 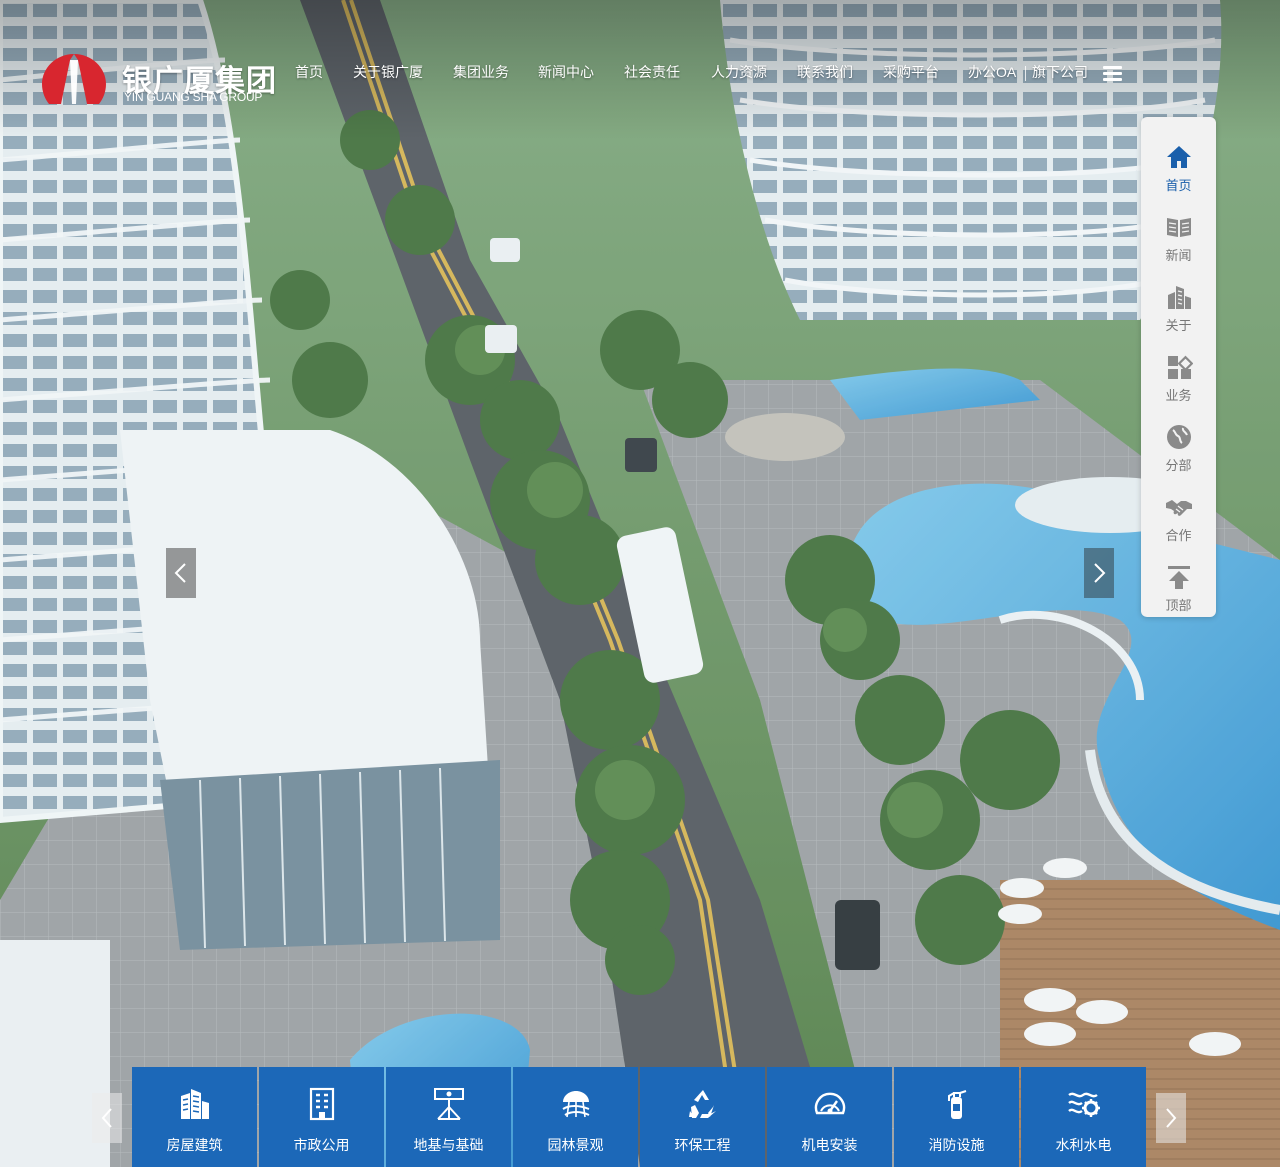 I want to click on business-bar: 房屋建筑 市政公用 地基与基础 园林景观 环保工程 机电安装 消防设施 水利水电, so click(x=639, y=1117).